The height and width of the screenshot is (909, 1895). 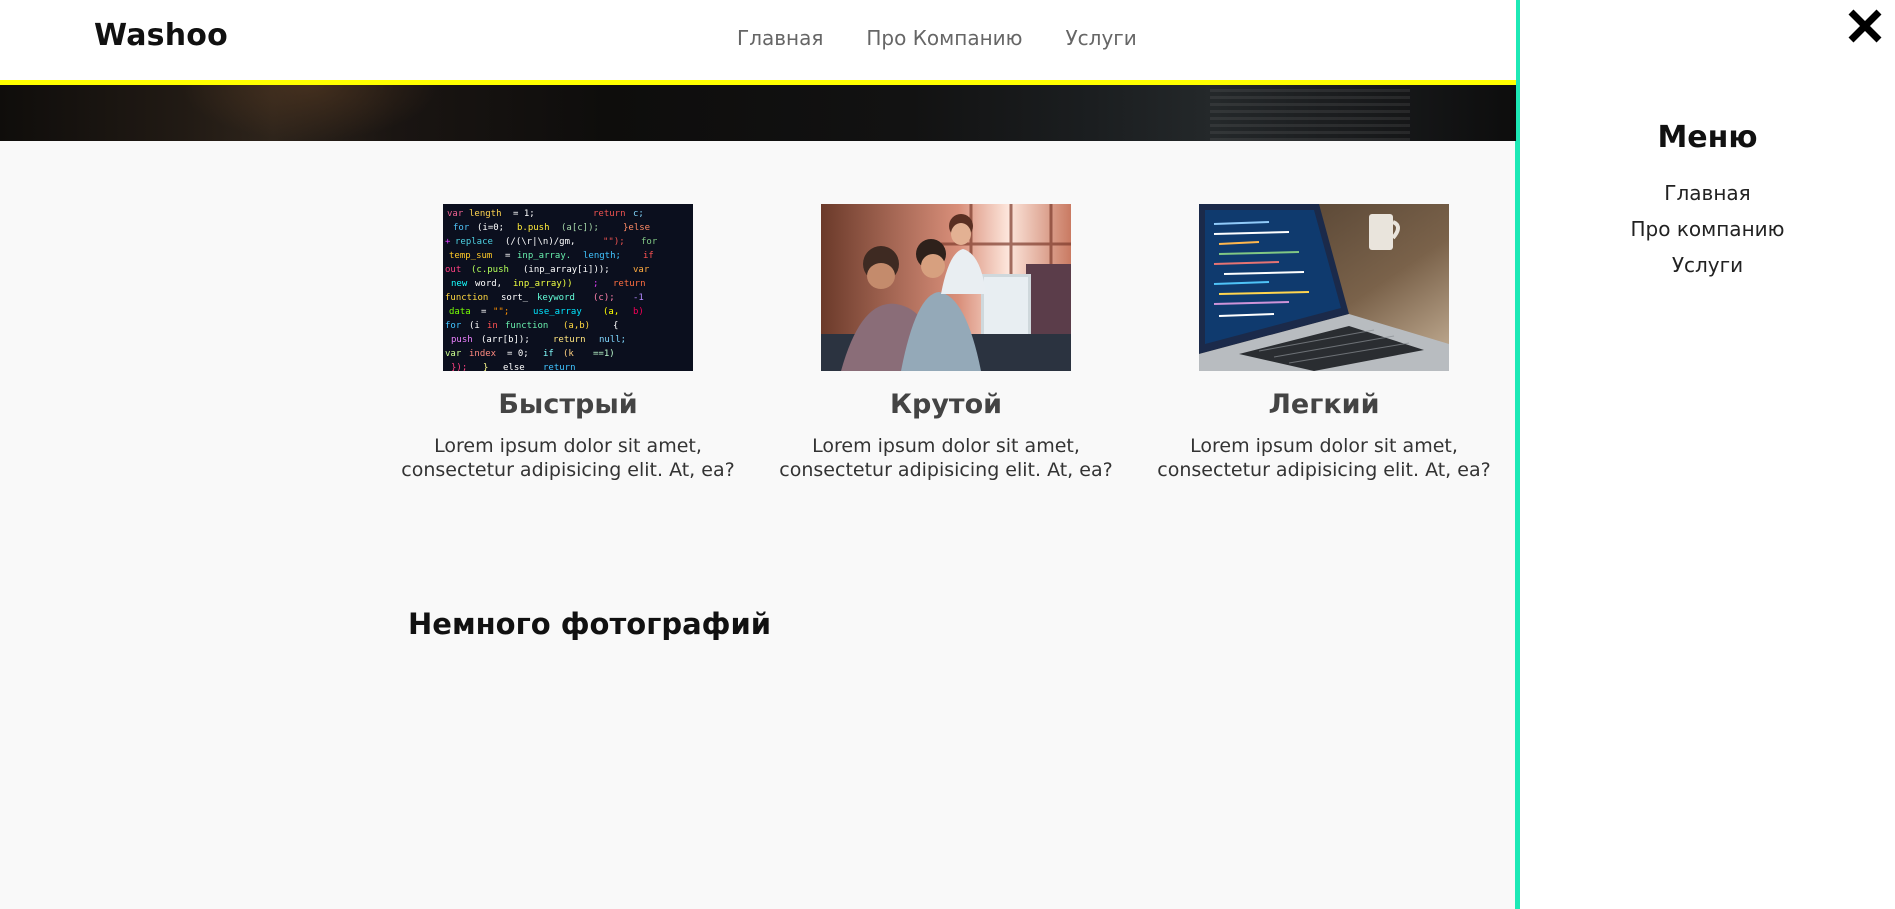 What do you see at coordinates (758, 113) in the screenshot?
I see `hero-banner-image` at bounding box center [758, 113].